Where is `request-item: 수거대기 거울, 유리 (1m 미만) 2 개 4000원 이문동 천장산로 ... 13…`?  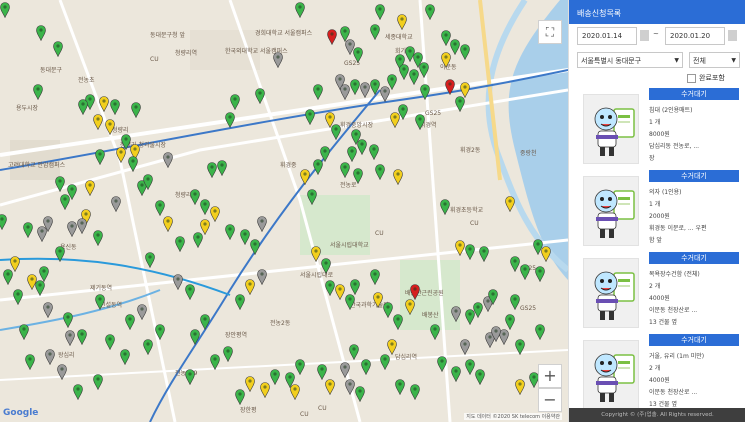
request-item: 수거대기 거울, 유리 (1m 미만) 2 개 4000원 이문동 천장산로 ... 13… is located at coordinates (658, 371).